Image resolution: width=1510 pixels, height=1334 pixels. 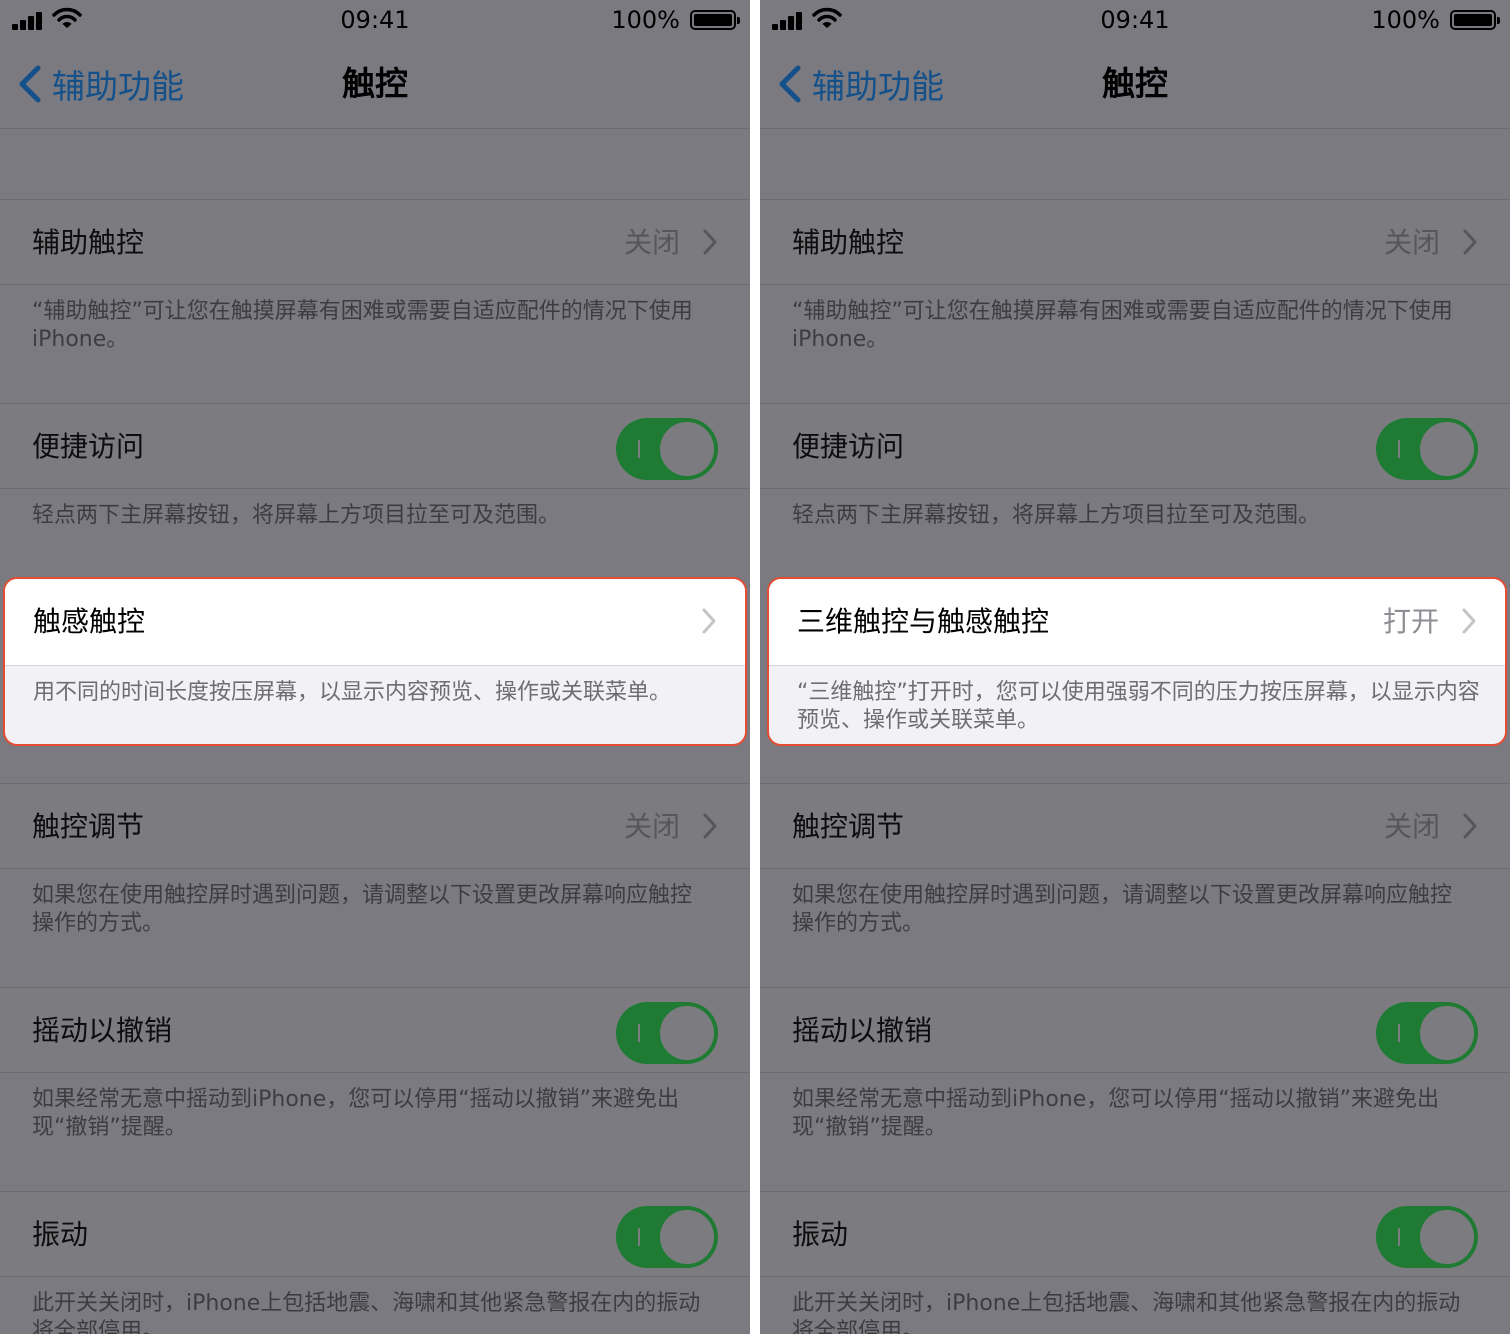 I want to click on 3d-touch-row: 三维触控与触感触控 打开, so click(x=1137, y=622).